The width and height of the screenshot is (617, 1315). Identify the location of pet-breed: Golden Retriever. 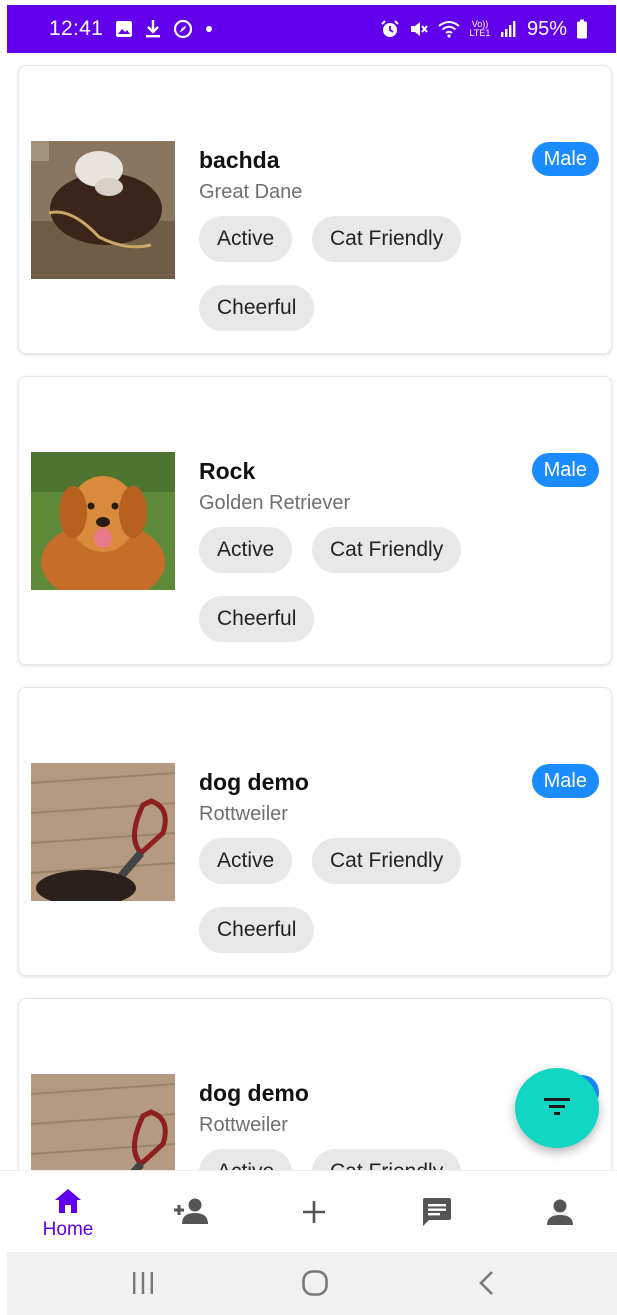
(275, 503).